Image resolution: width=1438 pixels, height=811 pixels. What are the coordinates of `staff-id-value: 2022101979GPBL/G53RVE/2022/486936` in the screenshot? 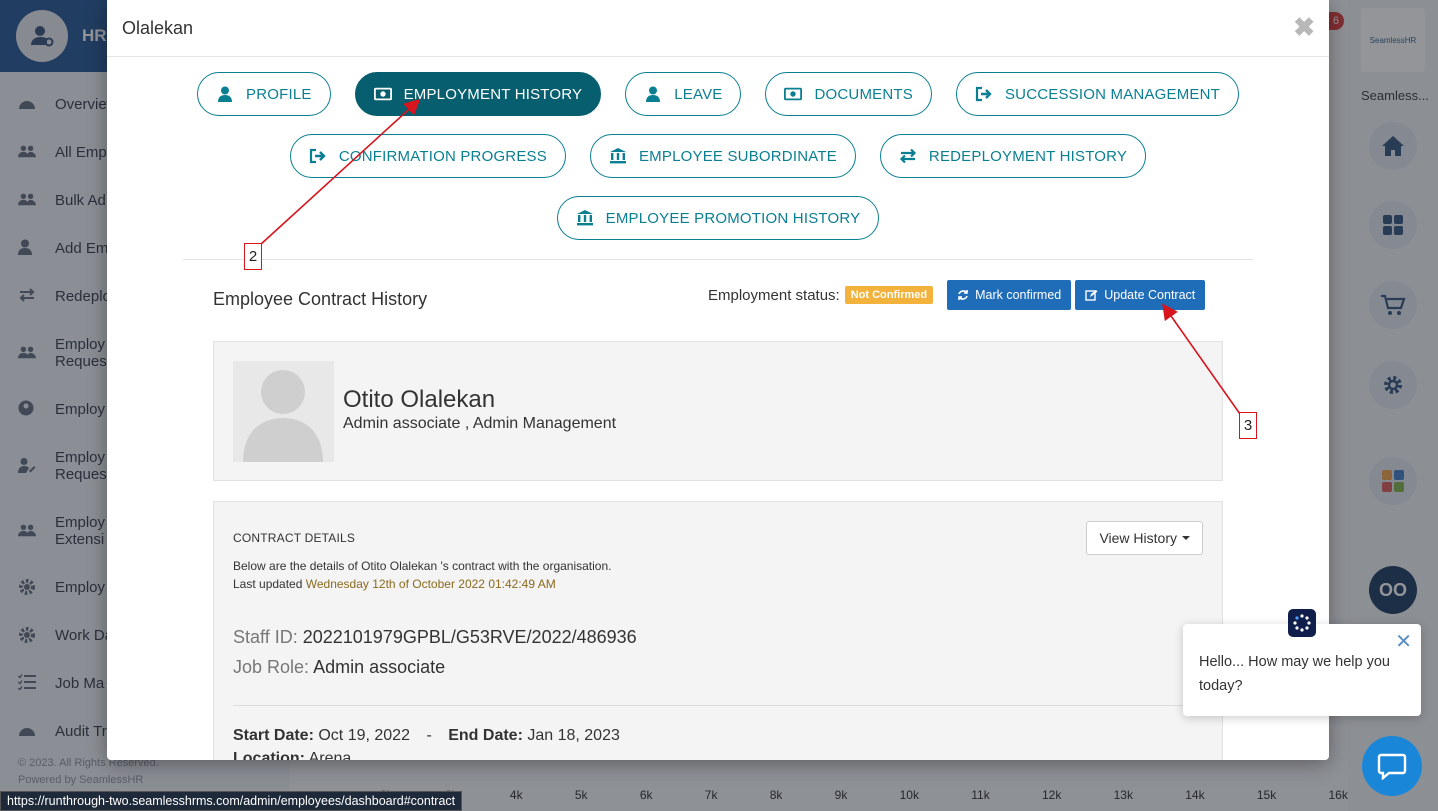 It's located at (469, 637).